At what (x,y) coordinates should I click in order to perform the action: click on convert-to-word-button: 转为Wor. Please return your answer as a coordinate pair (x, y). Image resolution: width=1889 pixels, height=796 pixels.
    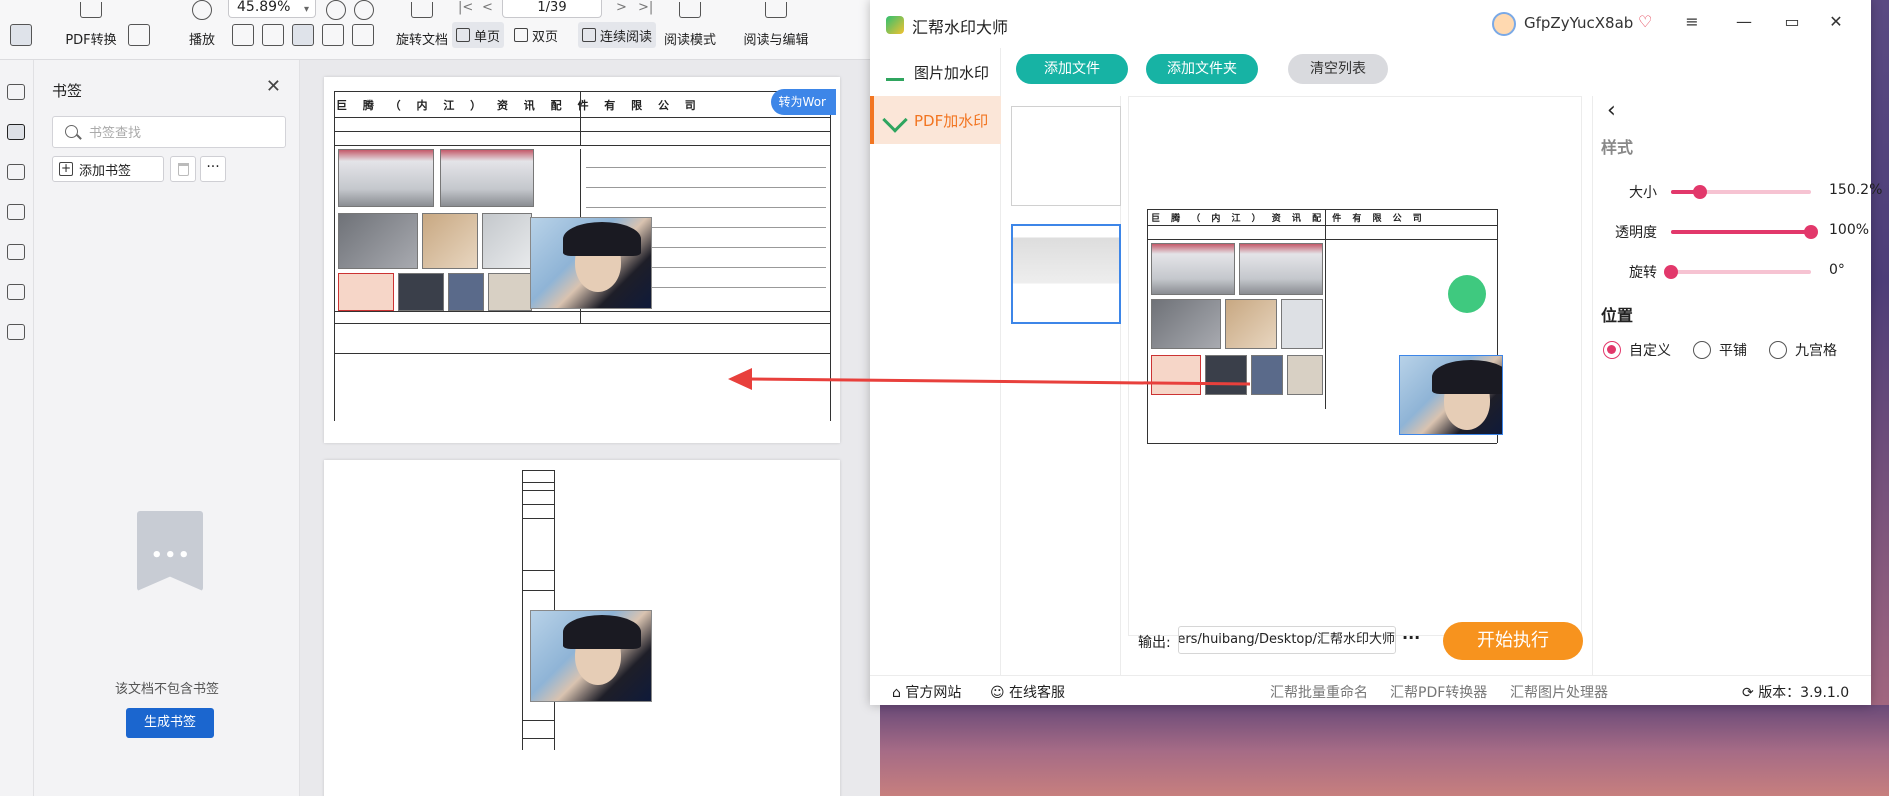
    Looking at the image, I should click on (803, 102).